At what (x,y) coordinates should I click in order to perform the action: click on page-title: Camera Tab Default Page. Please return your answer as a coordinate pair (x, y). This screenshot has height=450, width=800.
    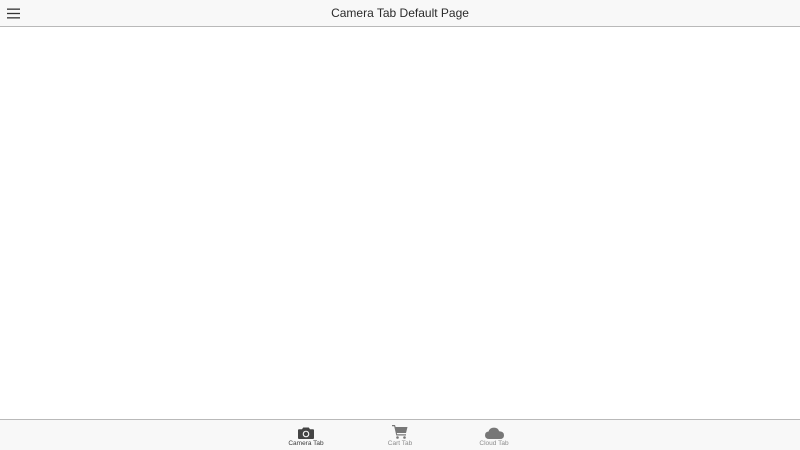
    Looking at the image, I should click on (400, 13).